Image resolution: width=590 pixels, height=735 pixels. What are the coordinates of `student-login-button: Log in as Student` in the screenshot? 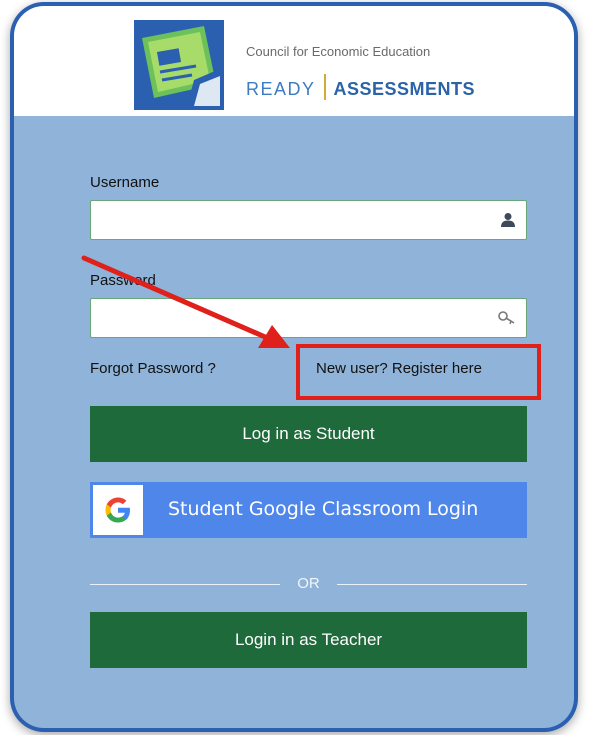 It's located at (308, 434).